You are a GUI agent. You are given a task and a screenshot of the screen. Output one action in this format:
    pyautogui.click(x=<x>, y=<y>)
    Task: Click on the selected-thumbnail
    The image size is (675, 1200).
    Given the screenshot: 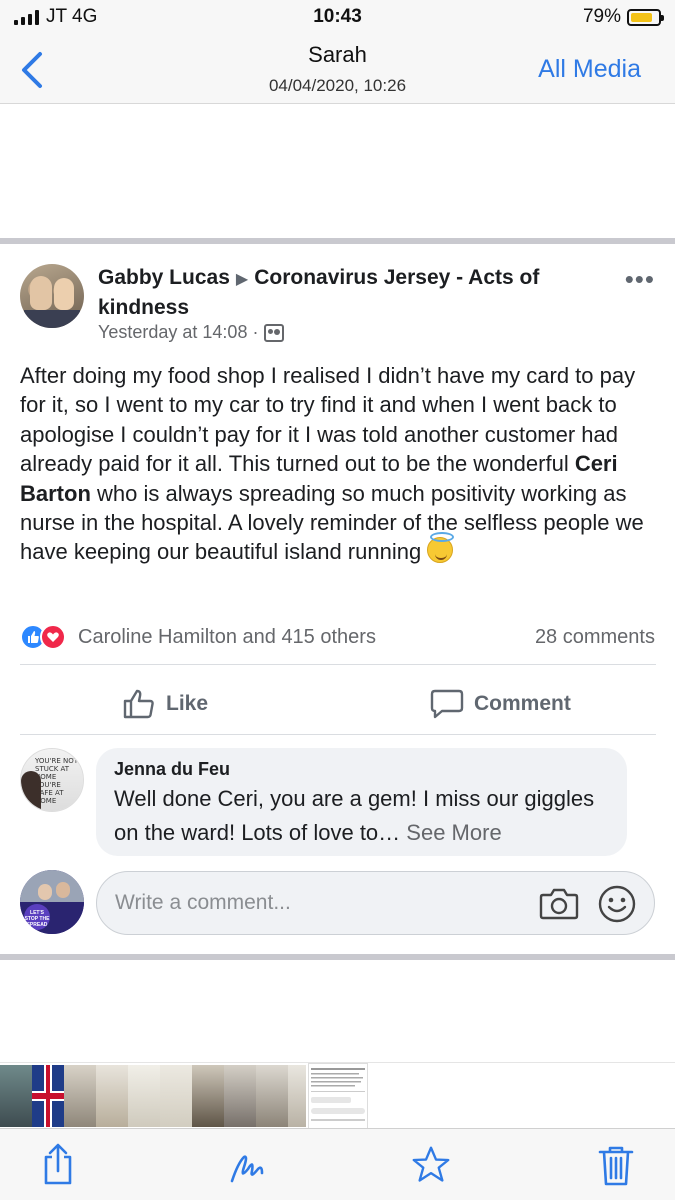 What is the action you would take?
    pyautogui.click(x=338, y=1096)
    